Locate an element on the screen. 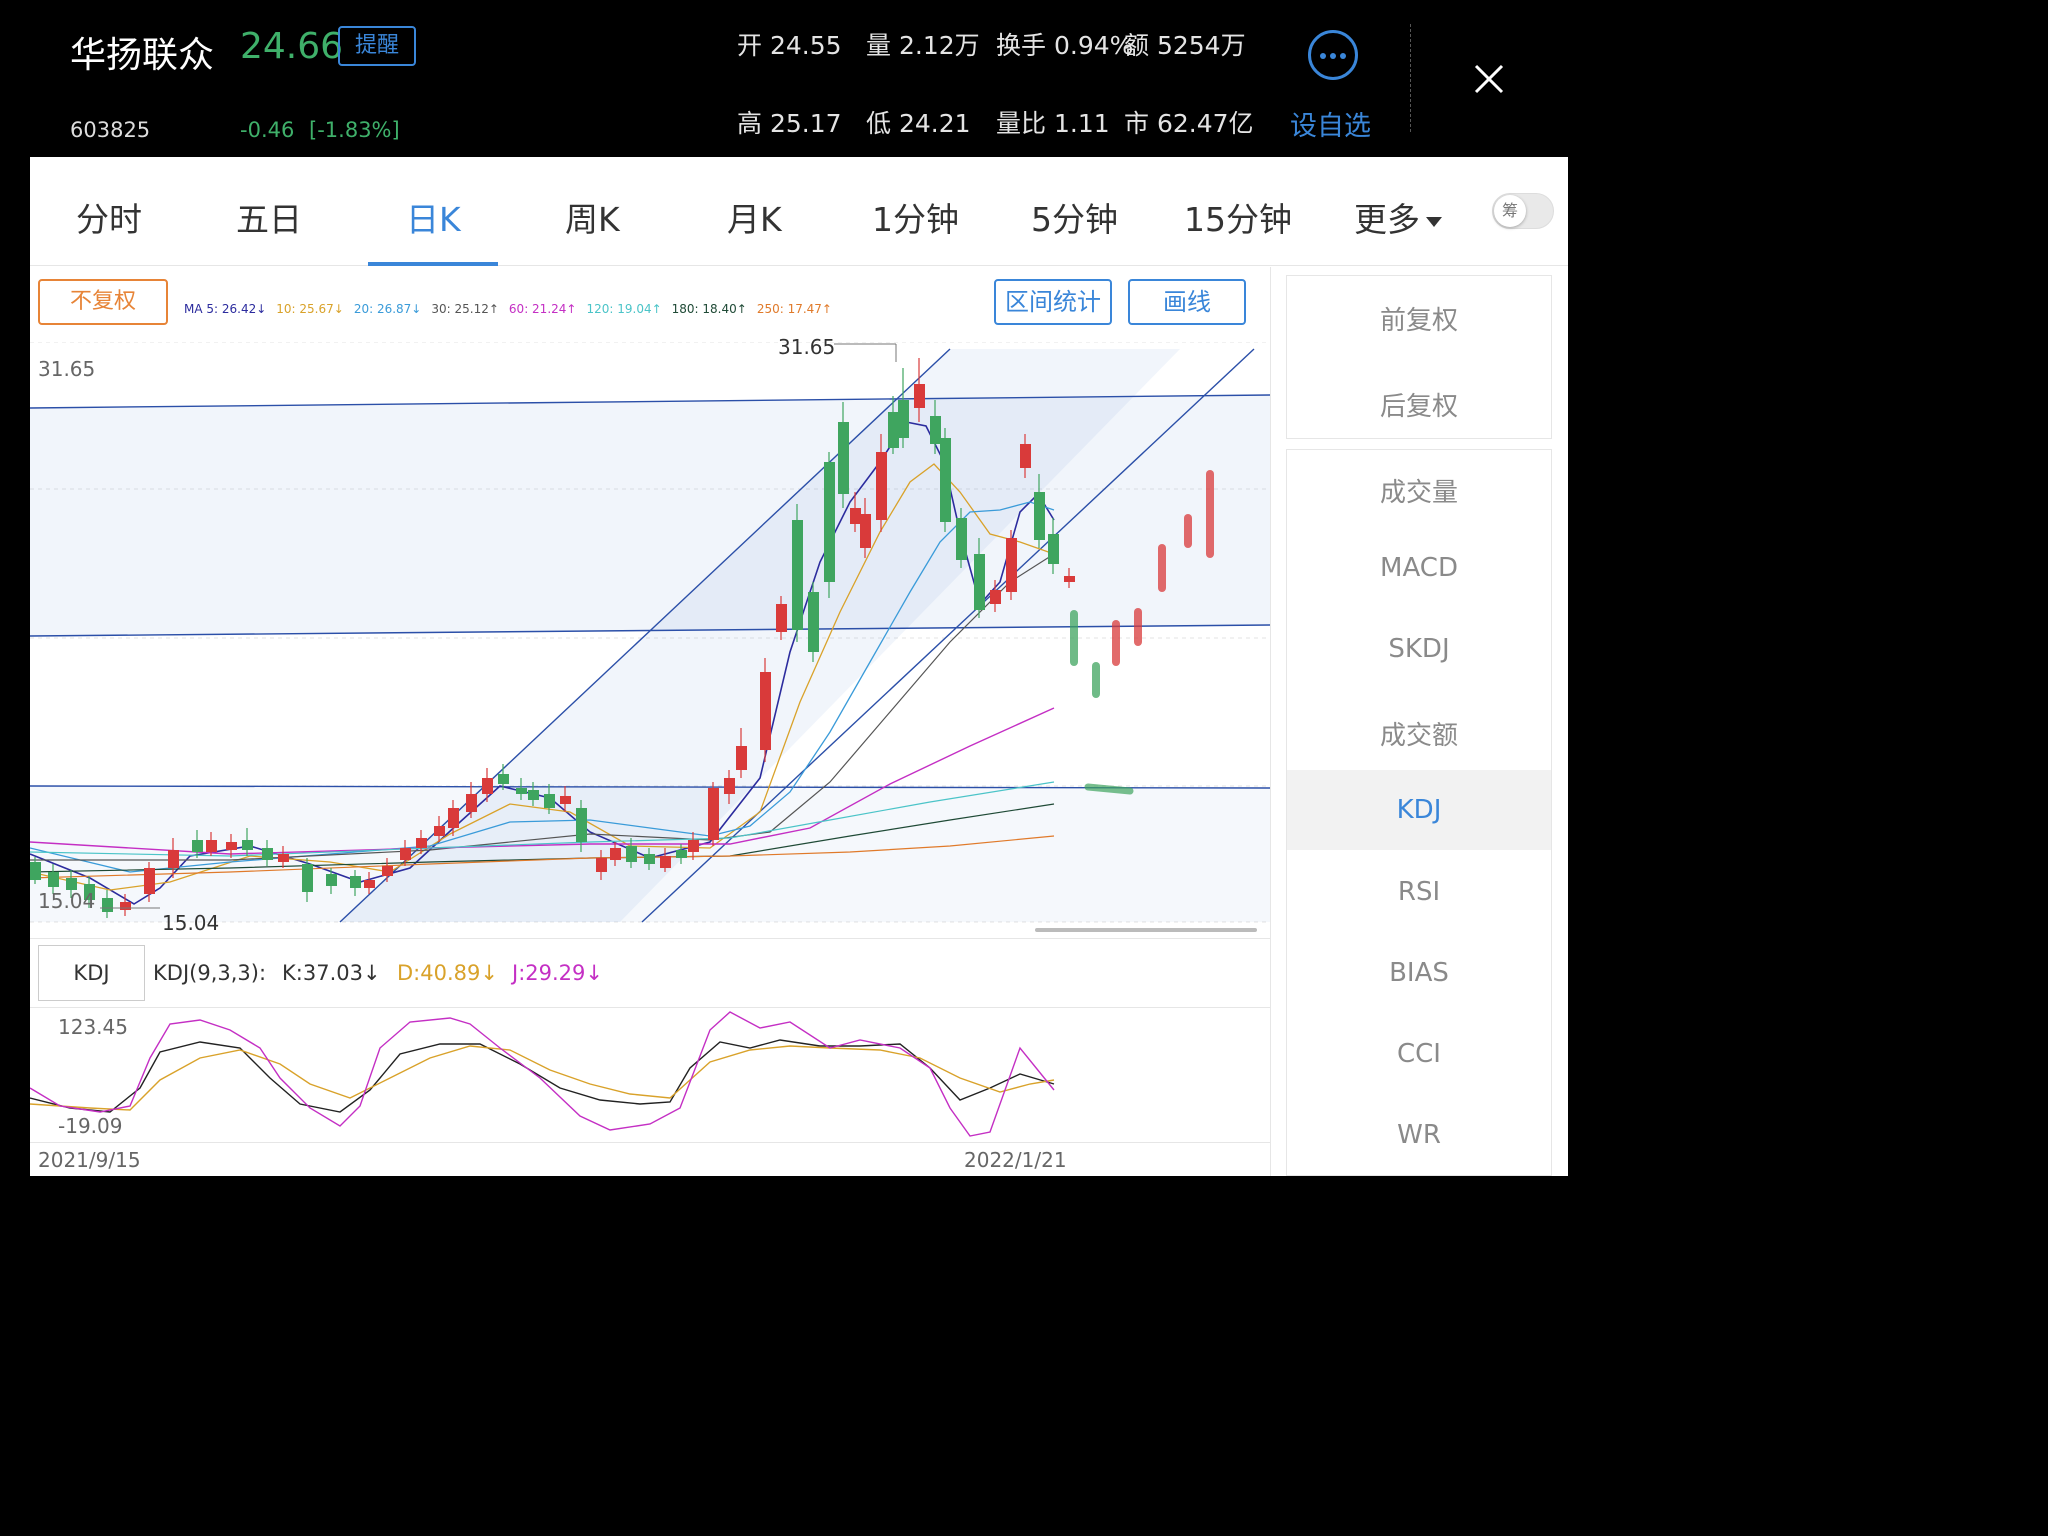  tab-monthly-k: 月K is located at coordinates (754, 217).